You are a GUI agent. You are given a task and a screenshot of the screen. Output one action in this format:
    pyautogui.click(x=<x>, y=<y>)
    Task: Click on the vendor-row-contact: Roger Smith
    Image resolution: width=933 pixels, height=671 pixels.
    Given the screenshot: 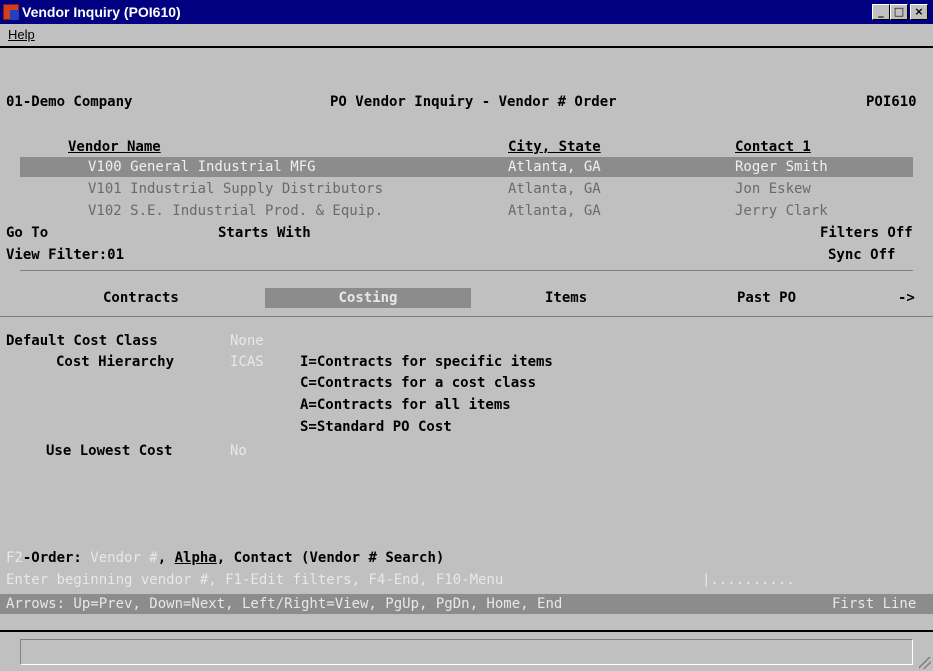 What is the action you would take?
    pyautogui.click(x=781, y=167)
    